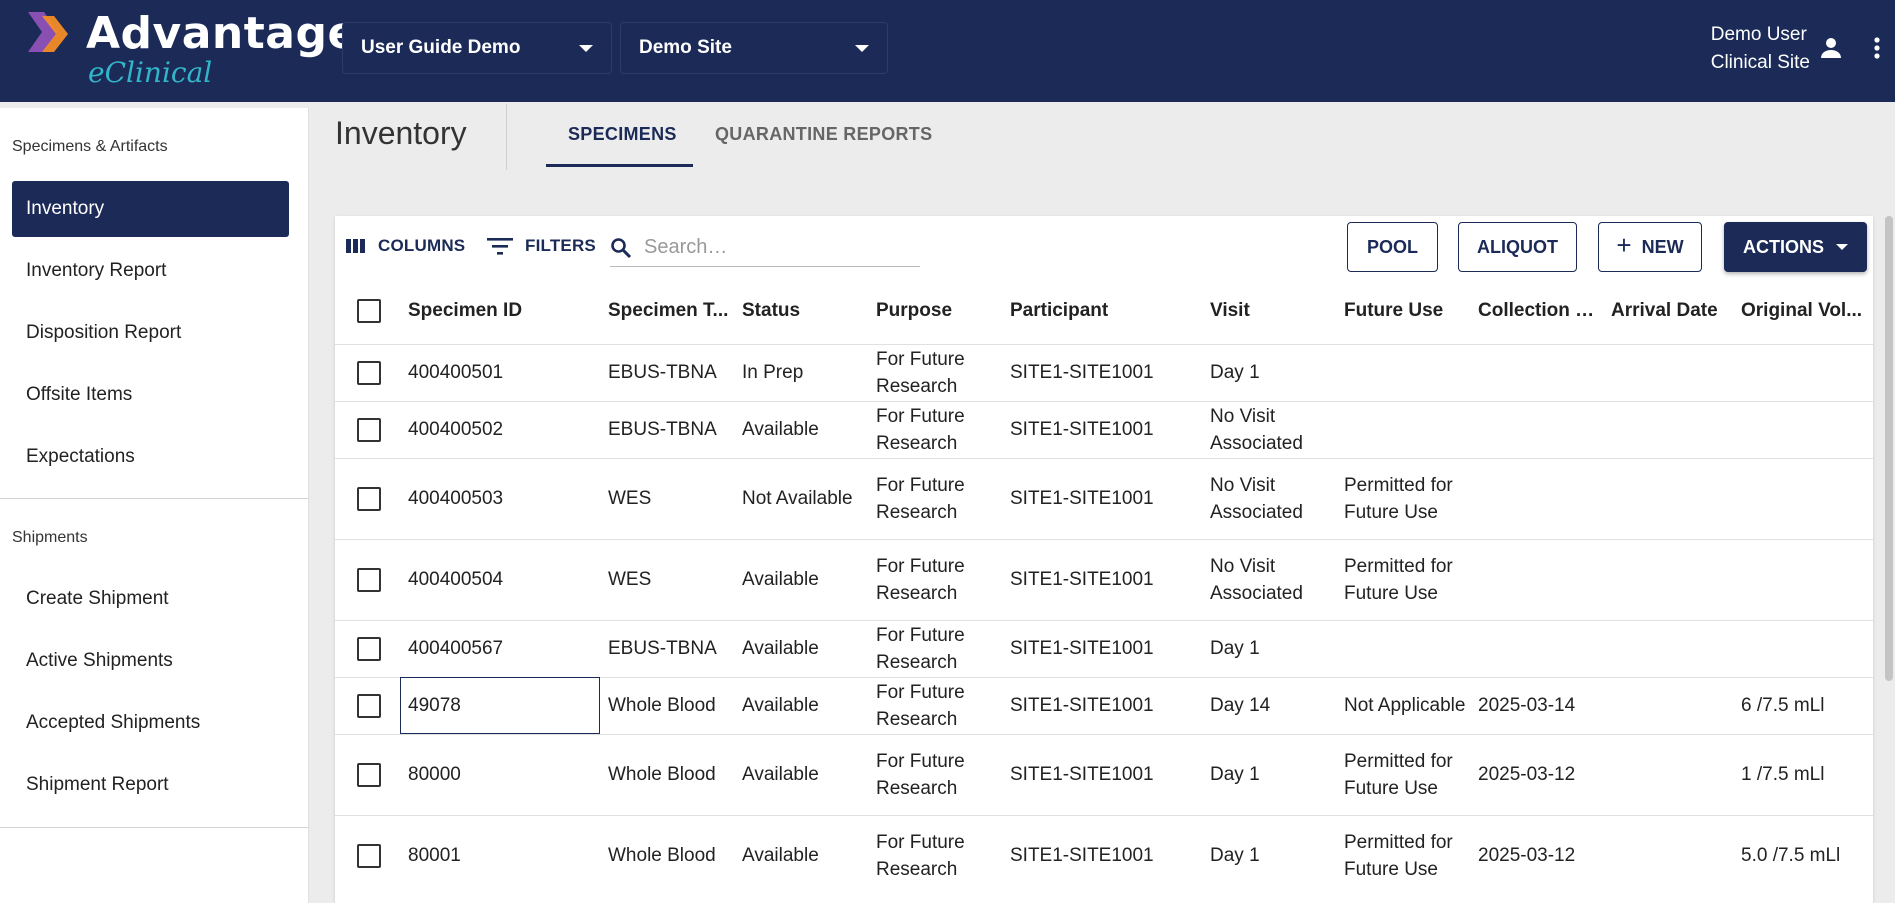 This screenshot has height=903, width=1895. I want to click on cell-visit: Day 14, so click(1269, 705).